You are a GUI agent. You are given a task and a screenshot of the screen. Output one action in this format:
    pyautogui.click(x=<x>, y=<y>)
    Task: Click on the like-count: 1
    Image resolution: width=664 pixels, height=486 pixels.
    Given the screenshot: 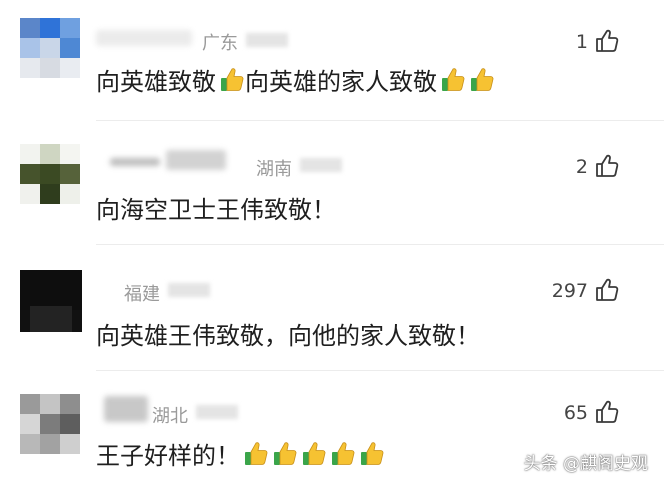 What is the action you would take?
    pyautogui.click(x=581, y=42)
    